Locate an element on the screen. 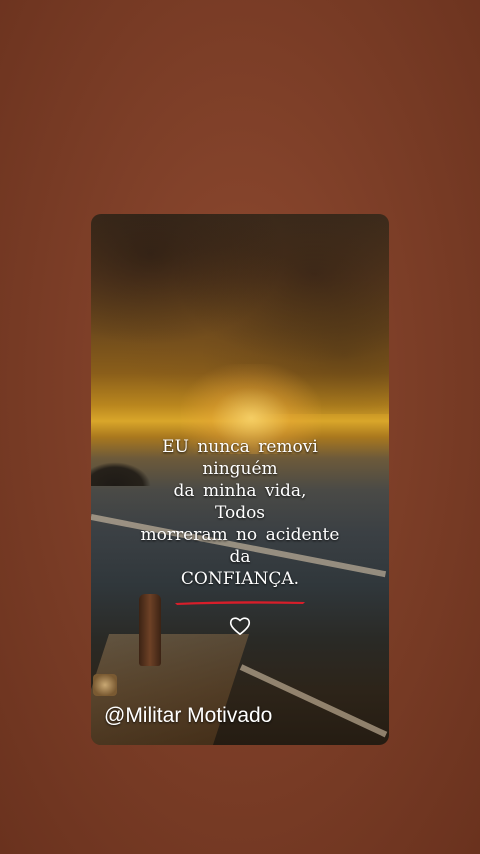  red-brush-underline is located at coordinates (240, 603).